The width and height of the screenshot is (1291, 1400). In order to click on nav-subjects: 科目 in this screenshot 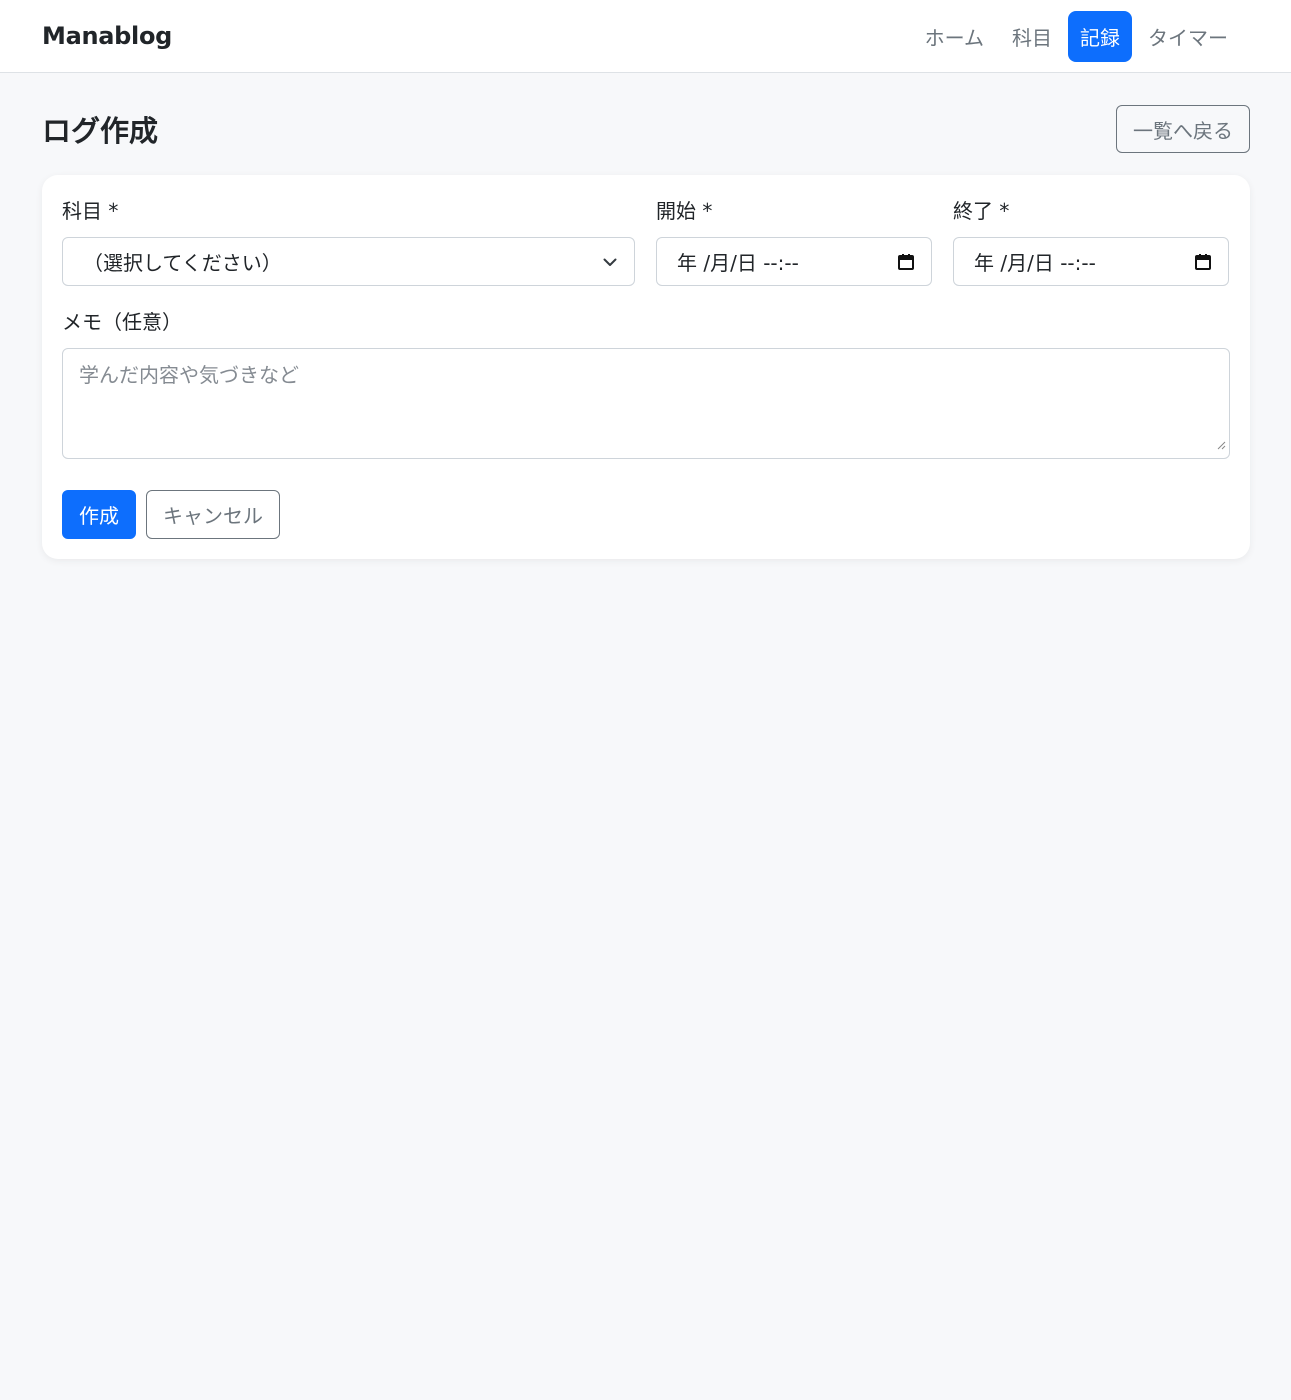, I will do `click(1032, 36)`.